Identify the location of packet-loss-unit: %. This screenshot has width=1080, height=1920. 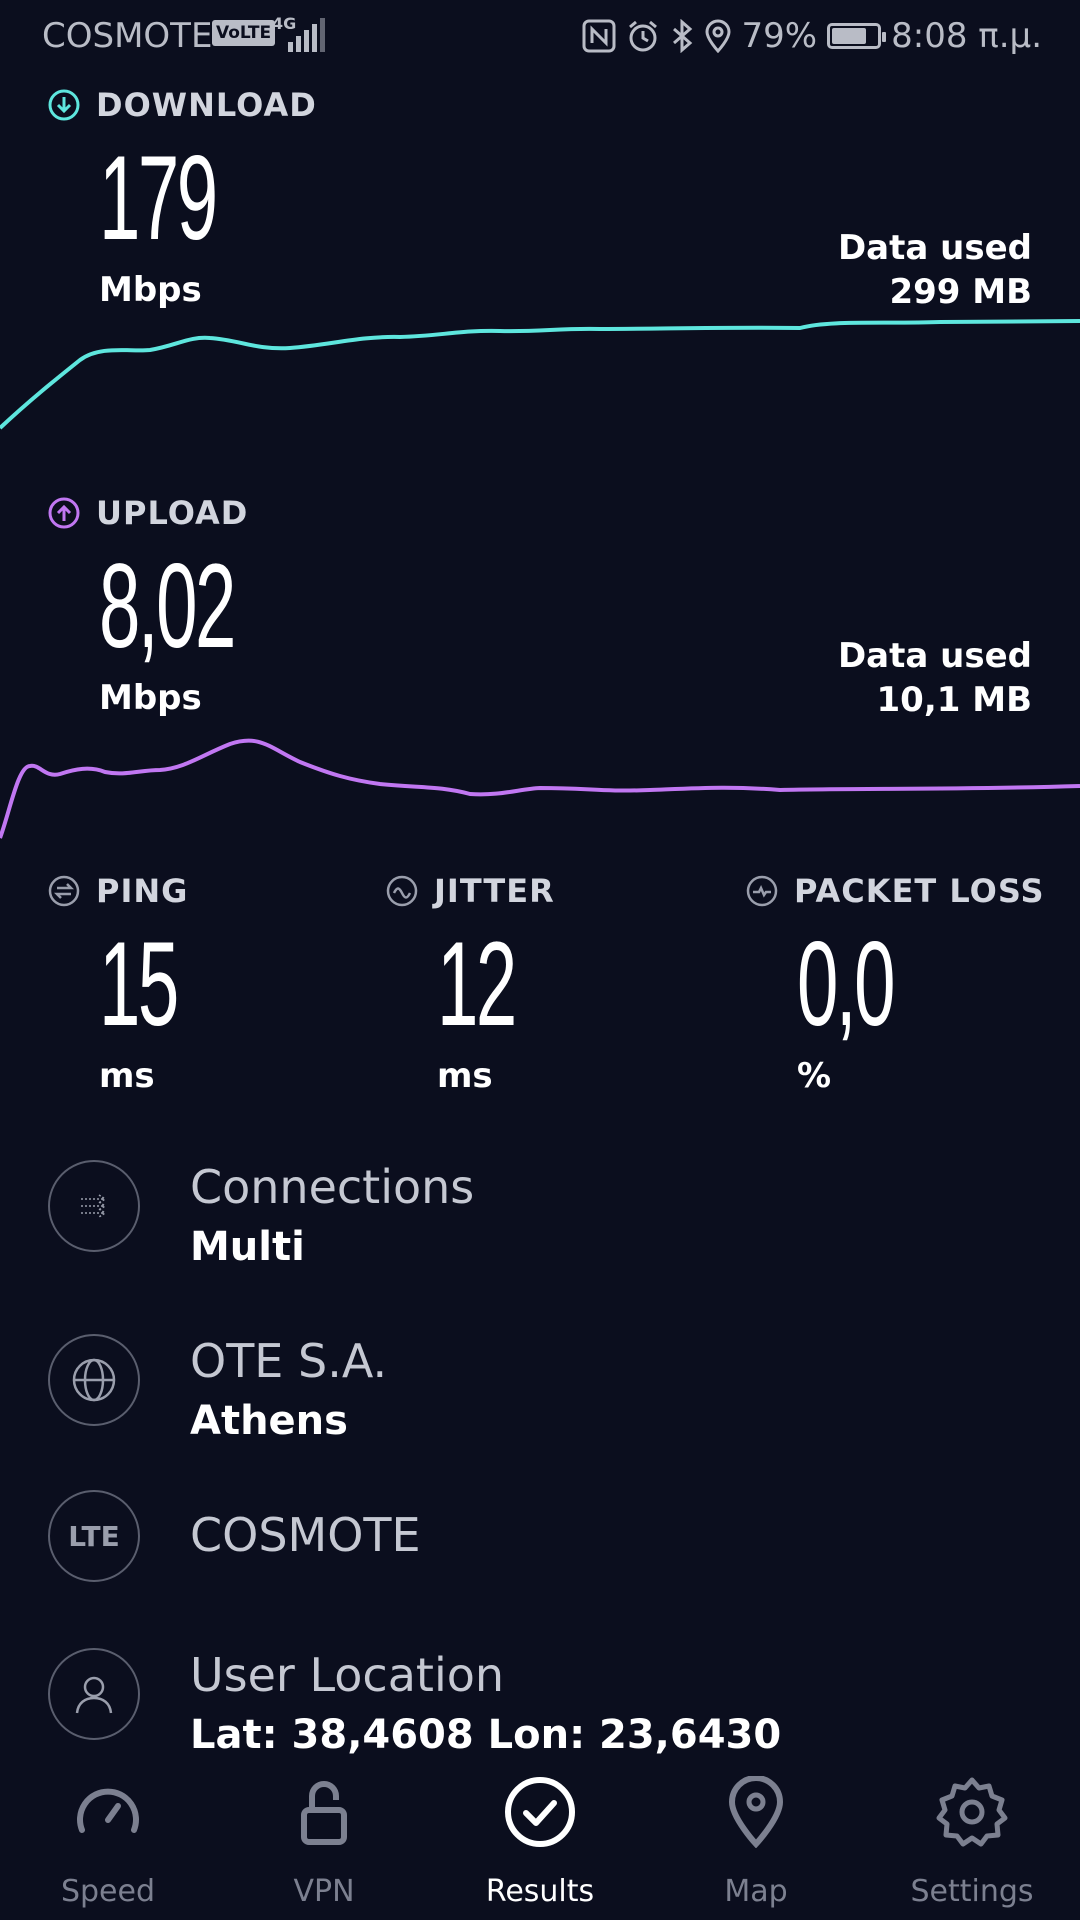
(814, 1076).